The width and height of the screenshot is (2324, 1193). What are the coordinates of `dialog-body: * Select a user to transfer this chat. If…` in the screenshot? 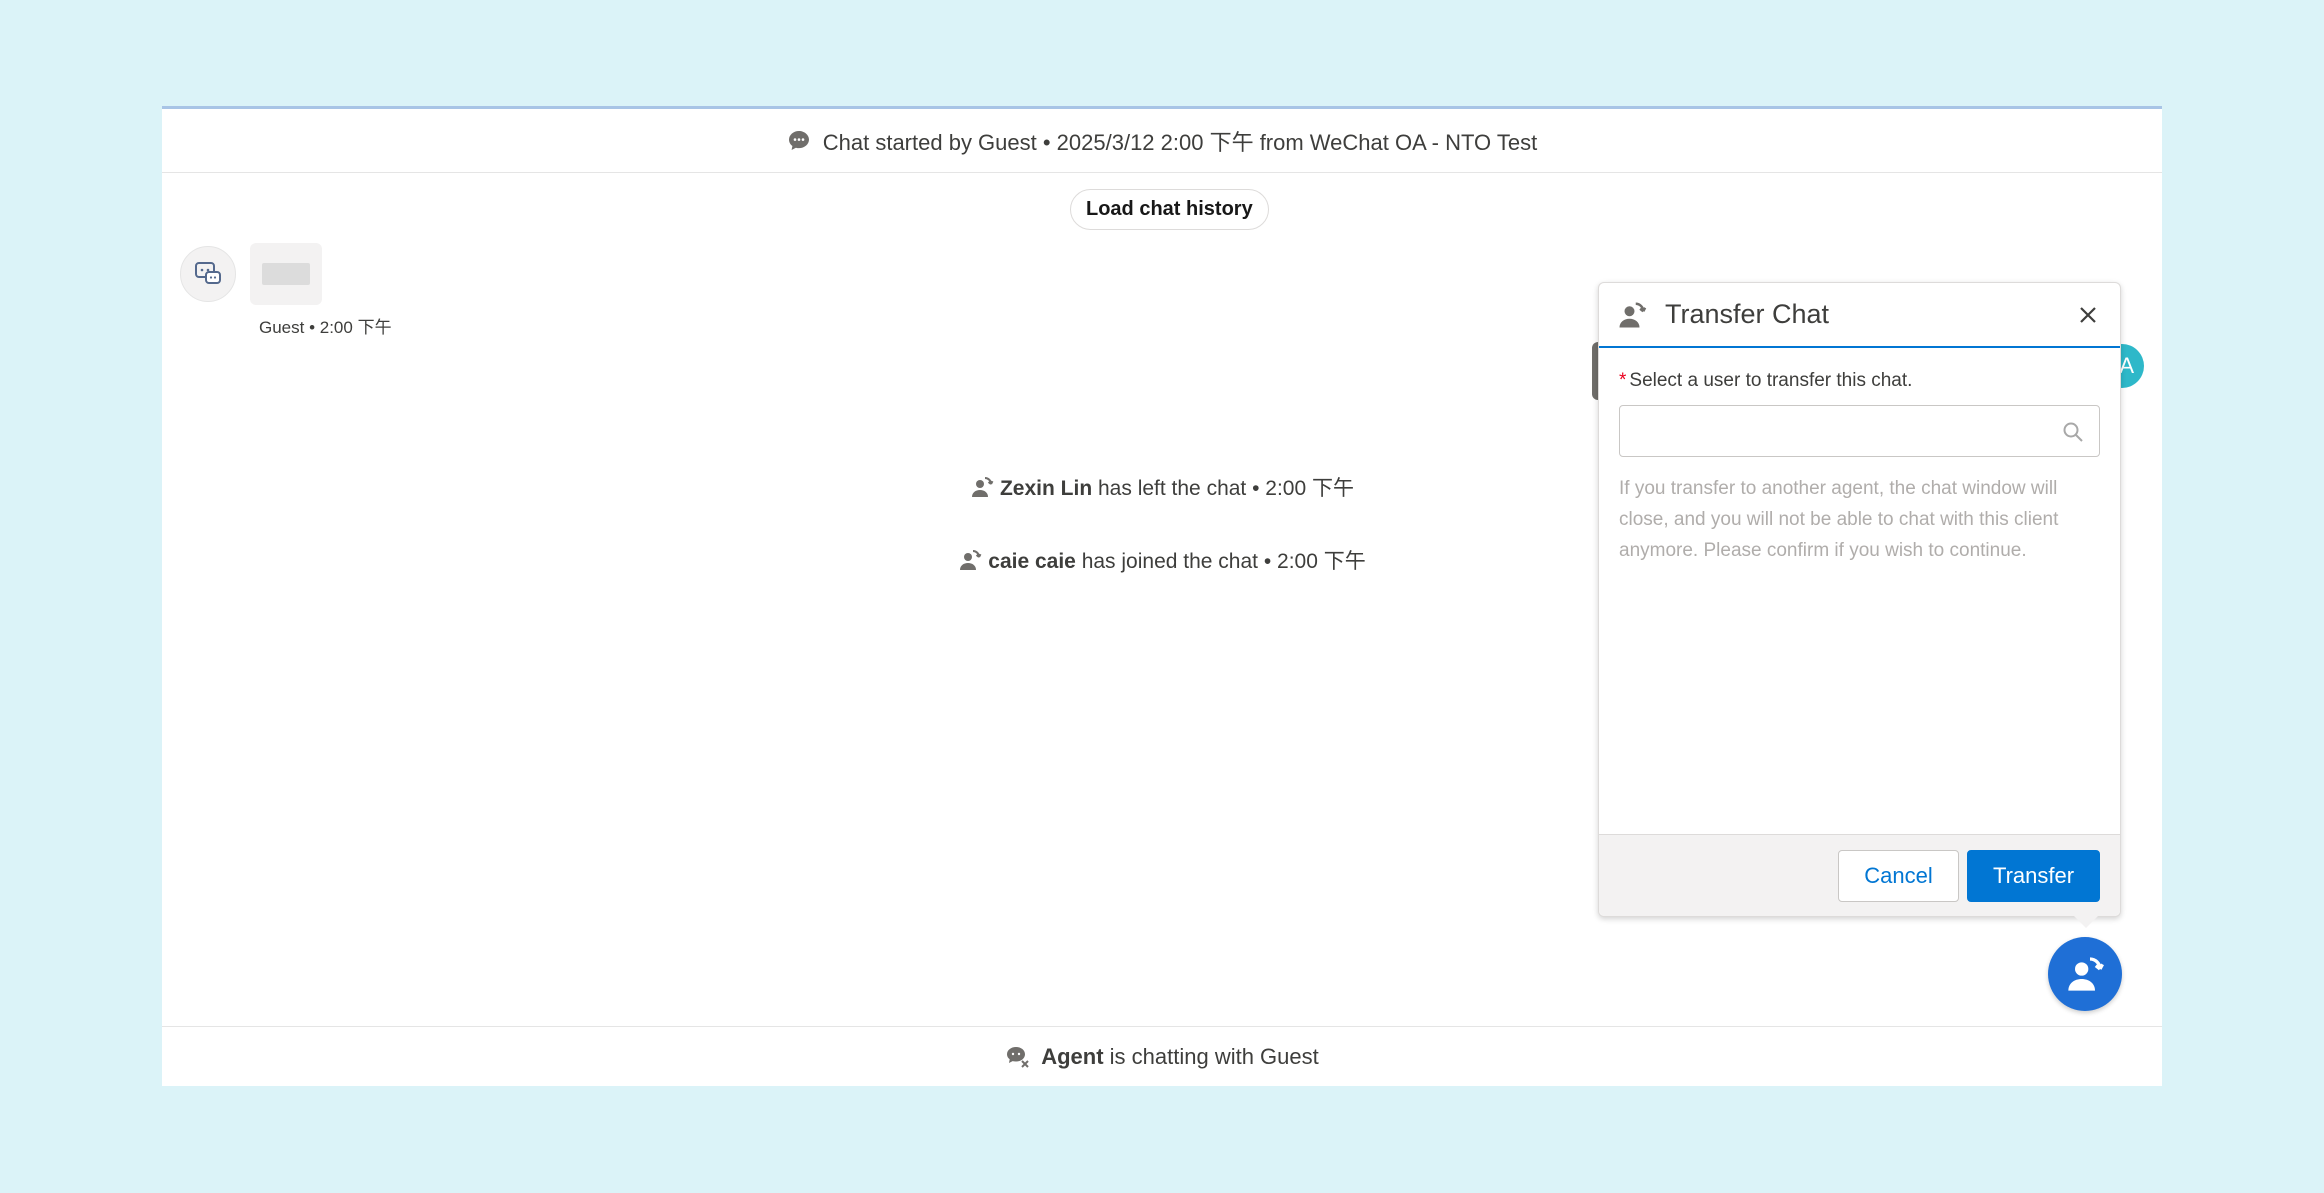 It's located at (1859, 457).